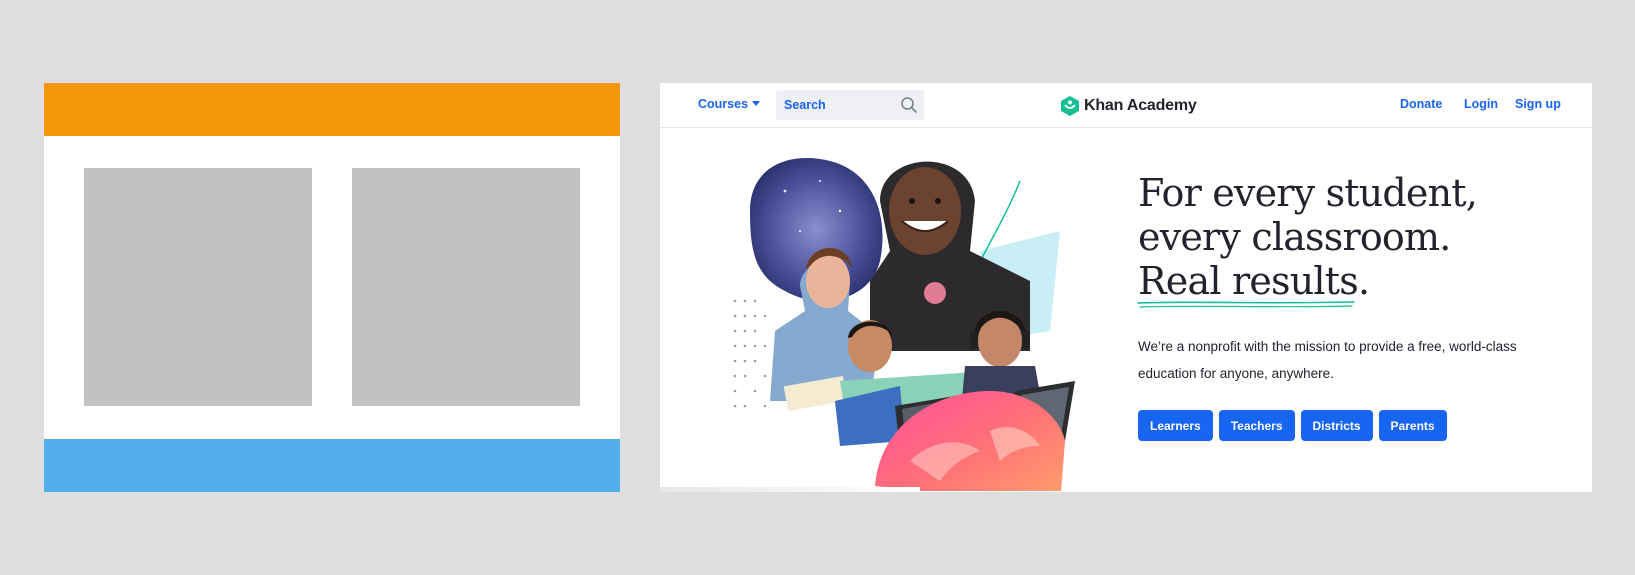 Image resolution: width=1635 pixels, height=575 pixels. I want to click on teachers-button: Teachers, so click(1256, 425).